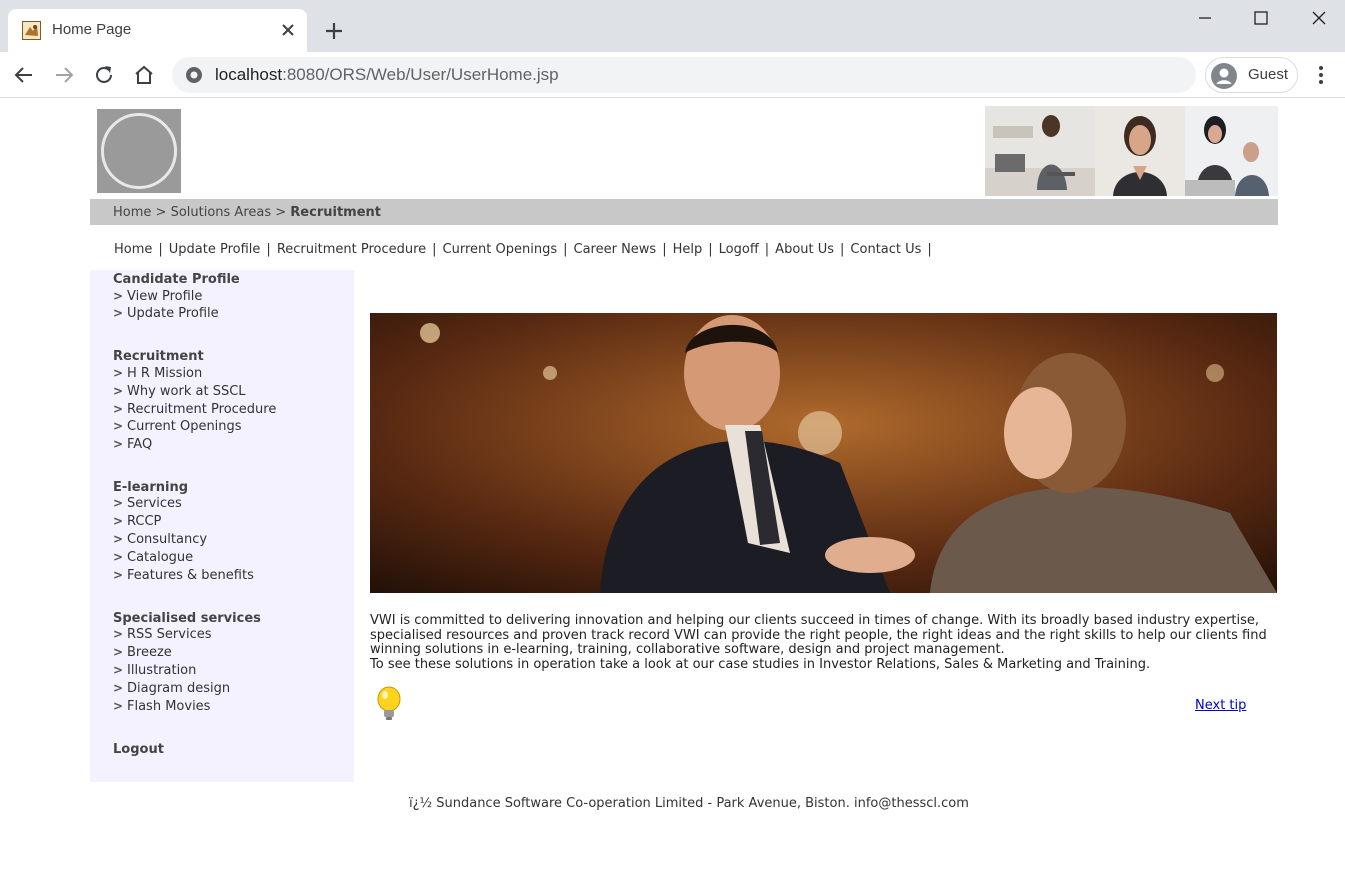 The height and width of the screenshot is (874, 1345). I want to click on browser-tabstrip: Home Page, so click(672, 26).